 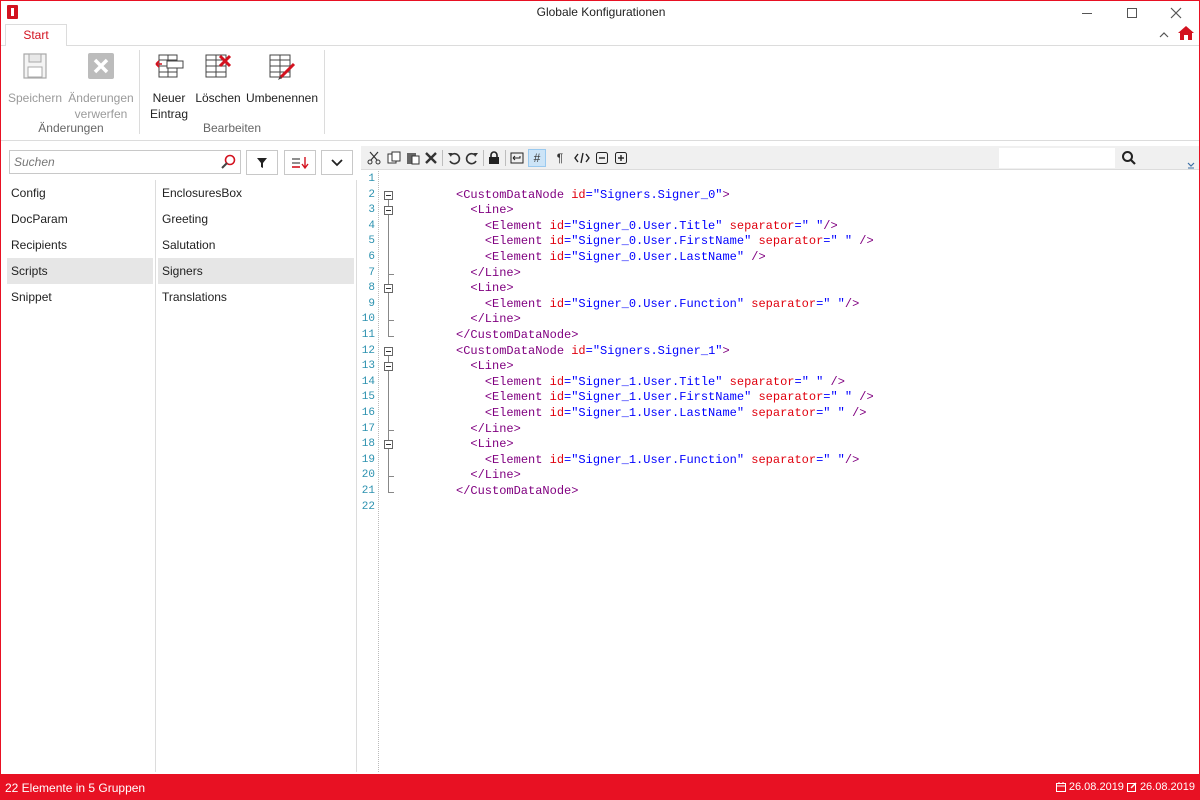 I want to click on search-field, so click(x=125, y=162).